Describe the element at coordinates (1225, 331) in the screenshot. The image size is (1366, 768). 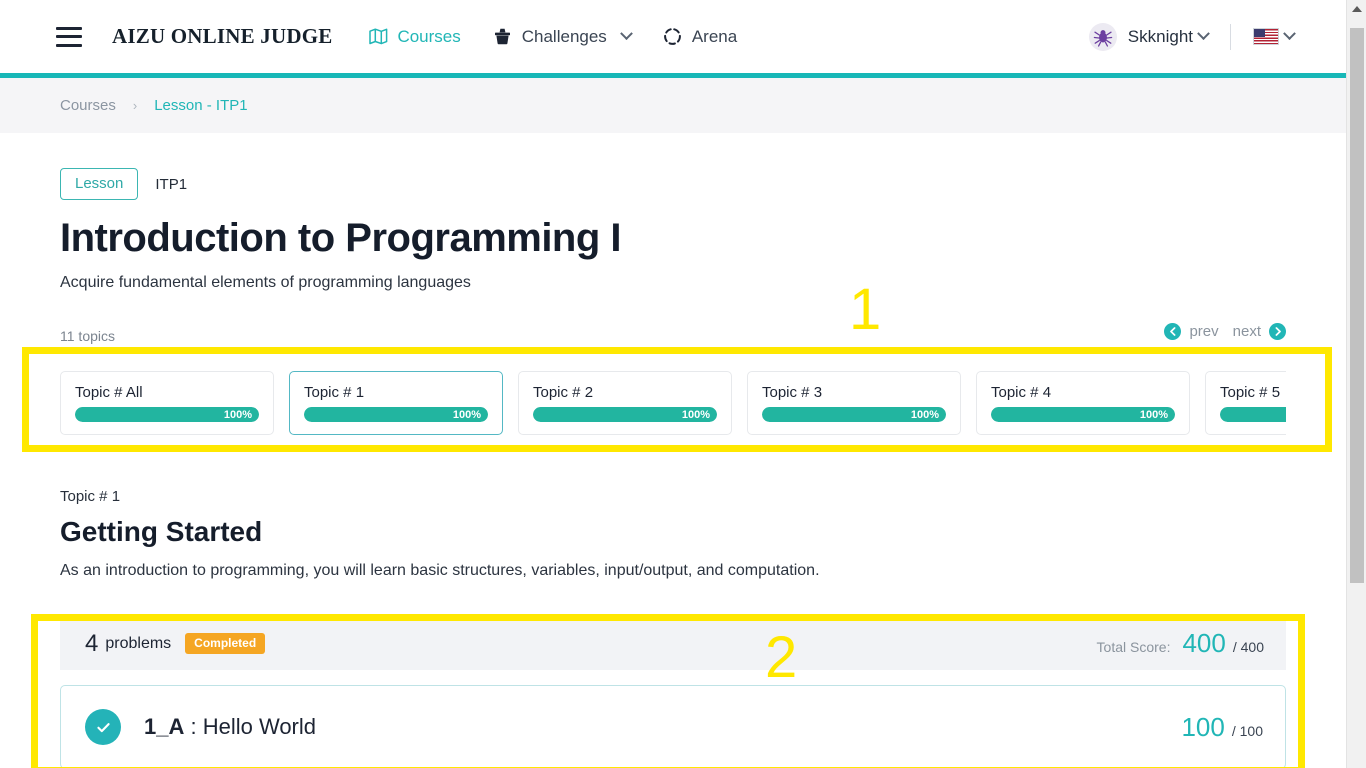
I see `topics-pager: prev next` at that location.